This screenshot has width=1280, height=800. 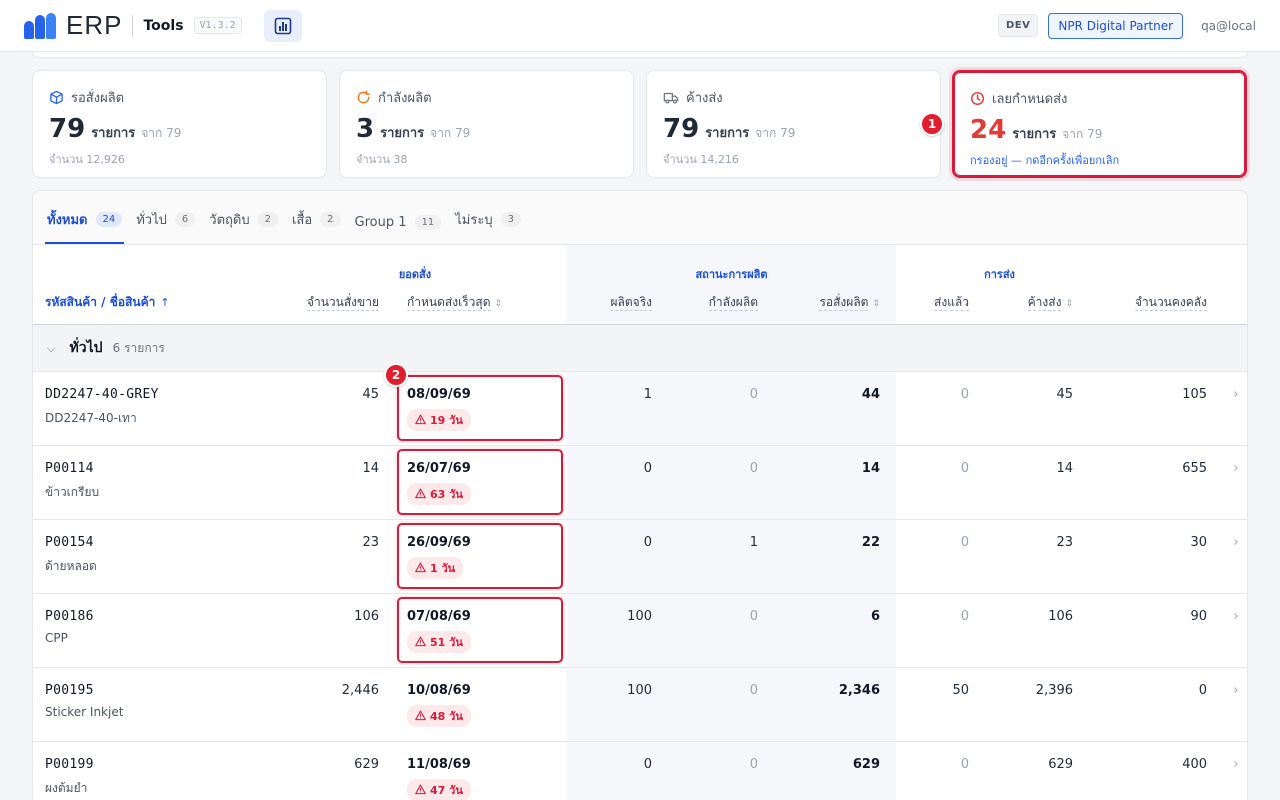 What do you see at coordinates (439, 493) in the screenshot?
I see `overdue-badge: 63 วัน` at bounding box center [439, 493].